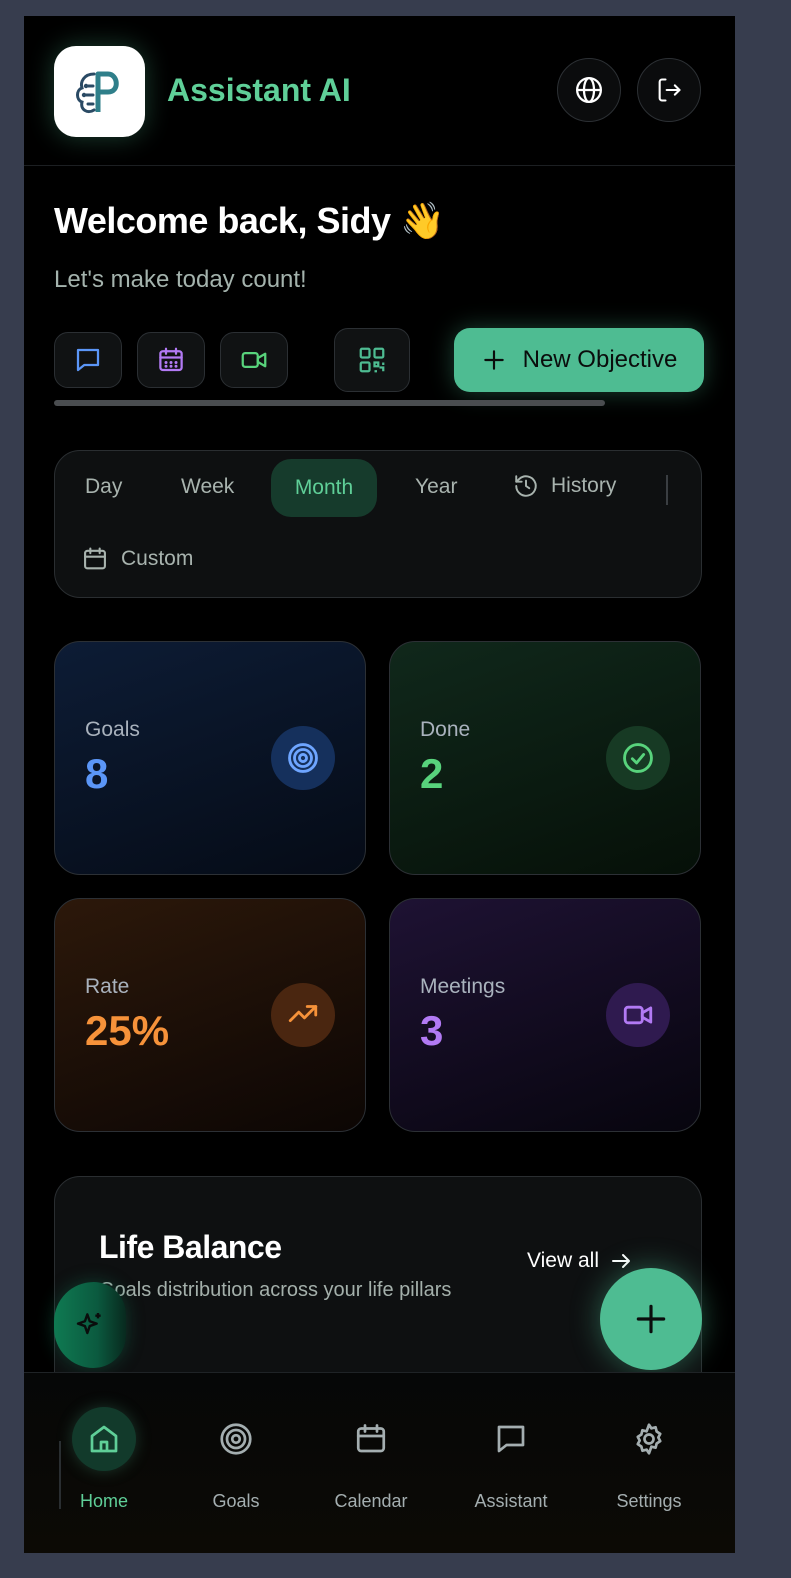 The height and width of the screenshot is (1578, 791). I want to click on tab-history: History, so click(564, 486).